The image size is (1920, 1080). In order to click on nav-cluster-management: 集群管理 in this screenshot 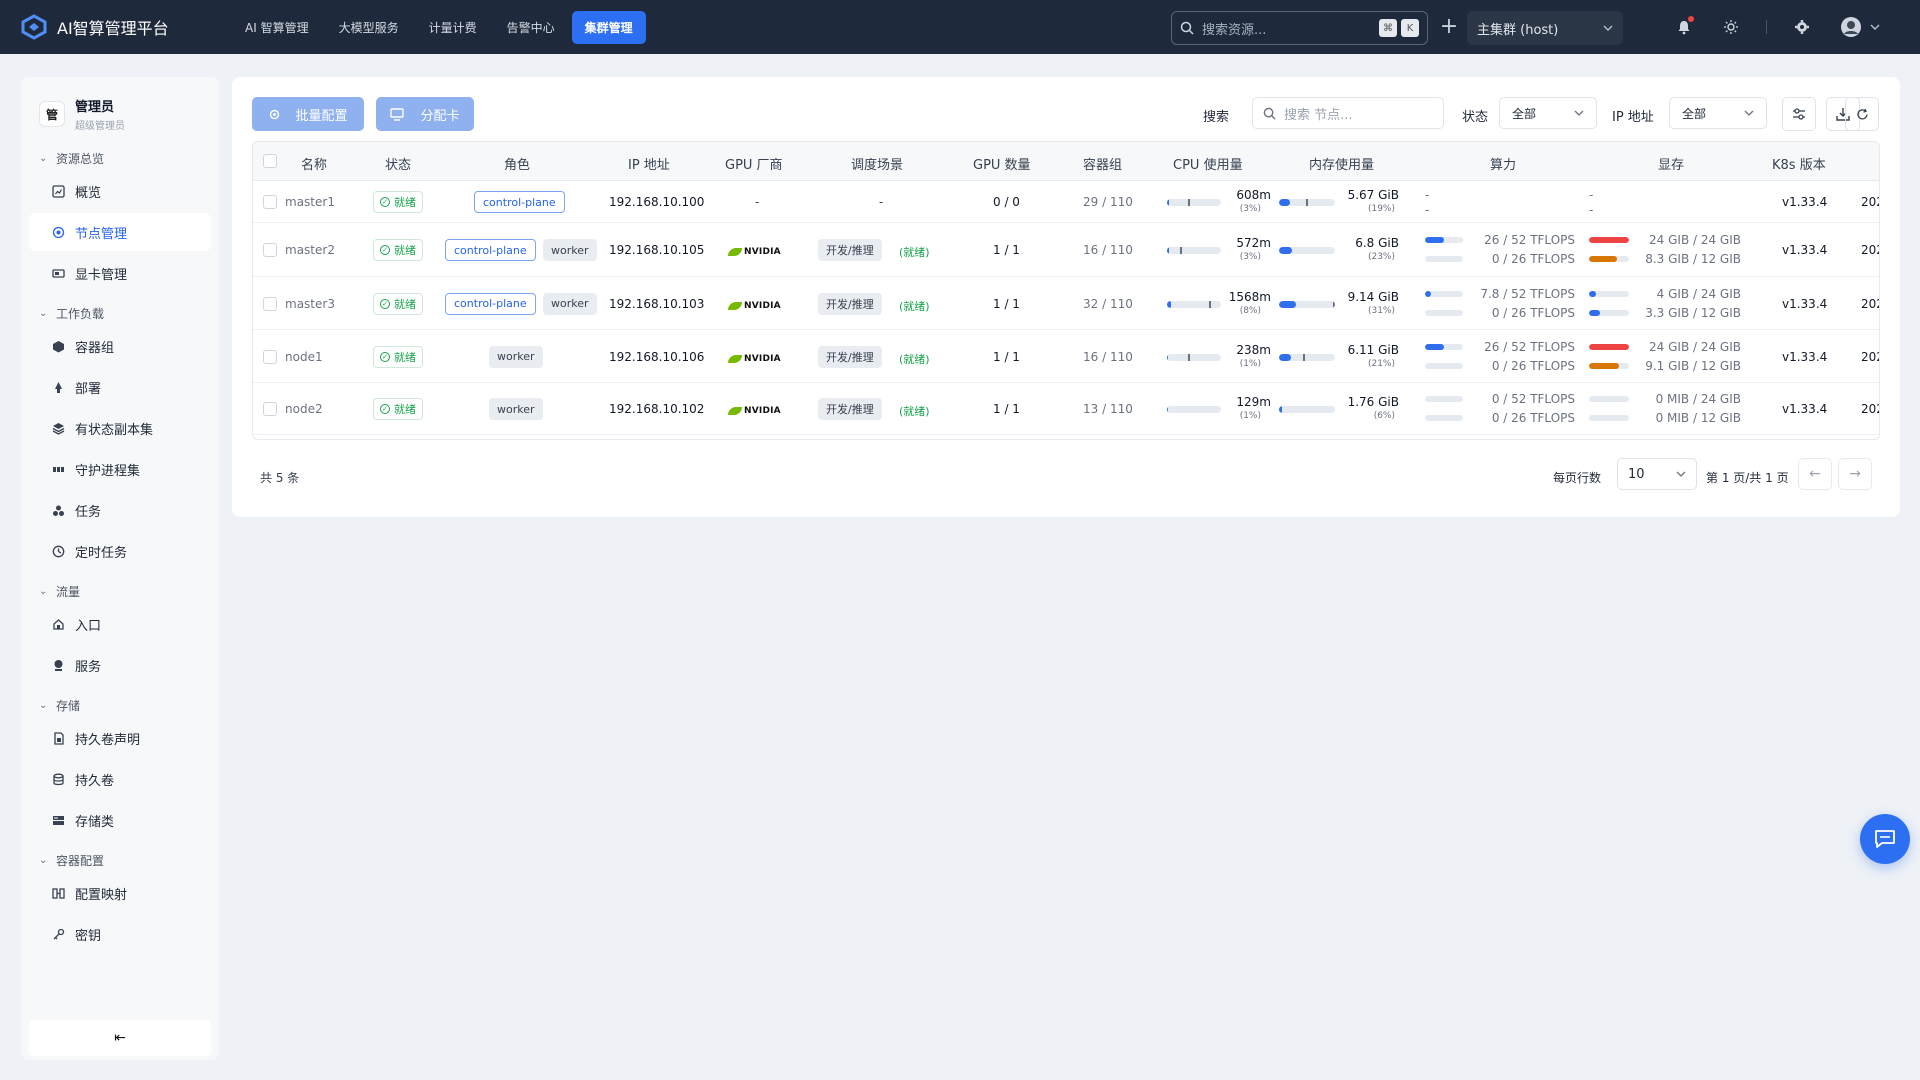, I will do `click(608, 27)`.